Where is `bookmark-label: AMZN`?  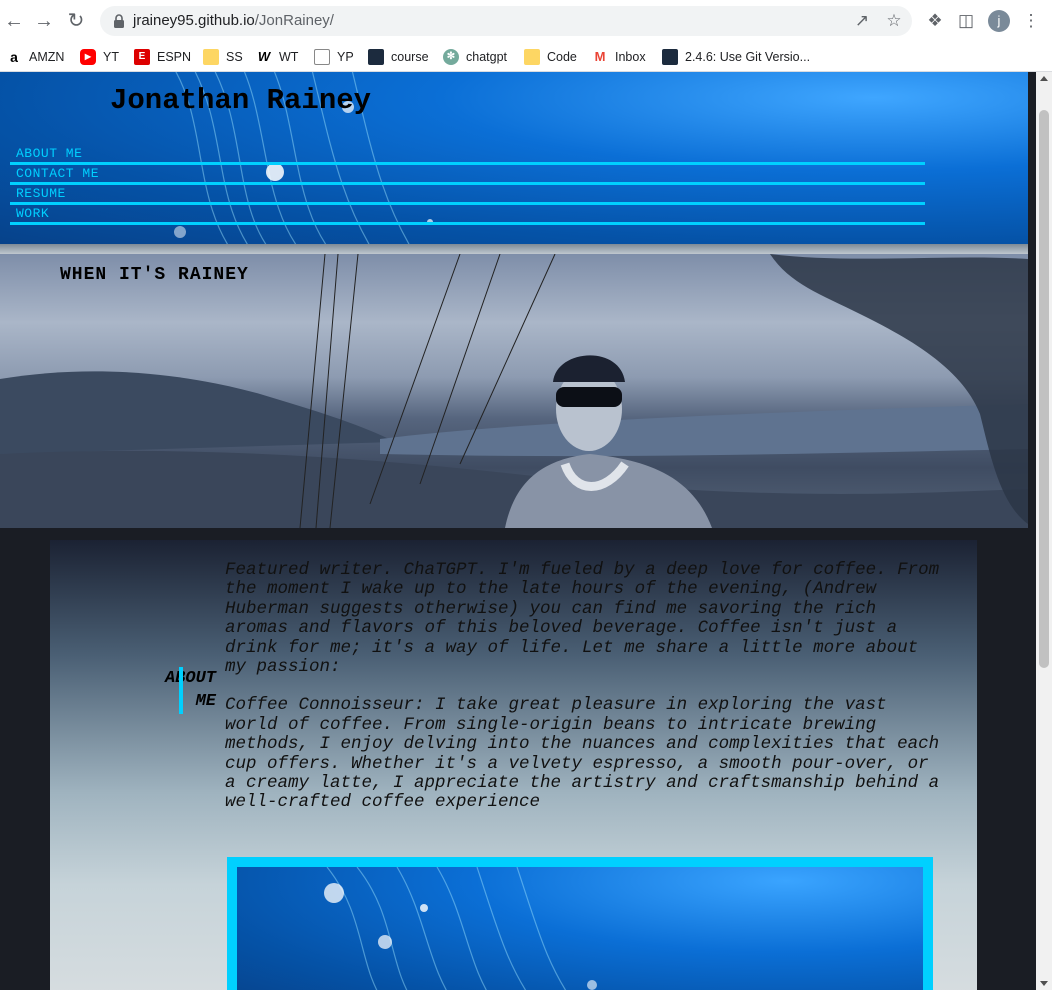
bookmark-label: AMZN is located at coordinates (47, 57).